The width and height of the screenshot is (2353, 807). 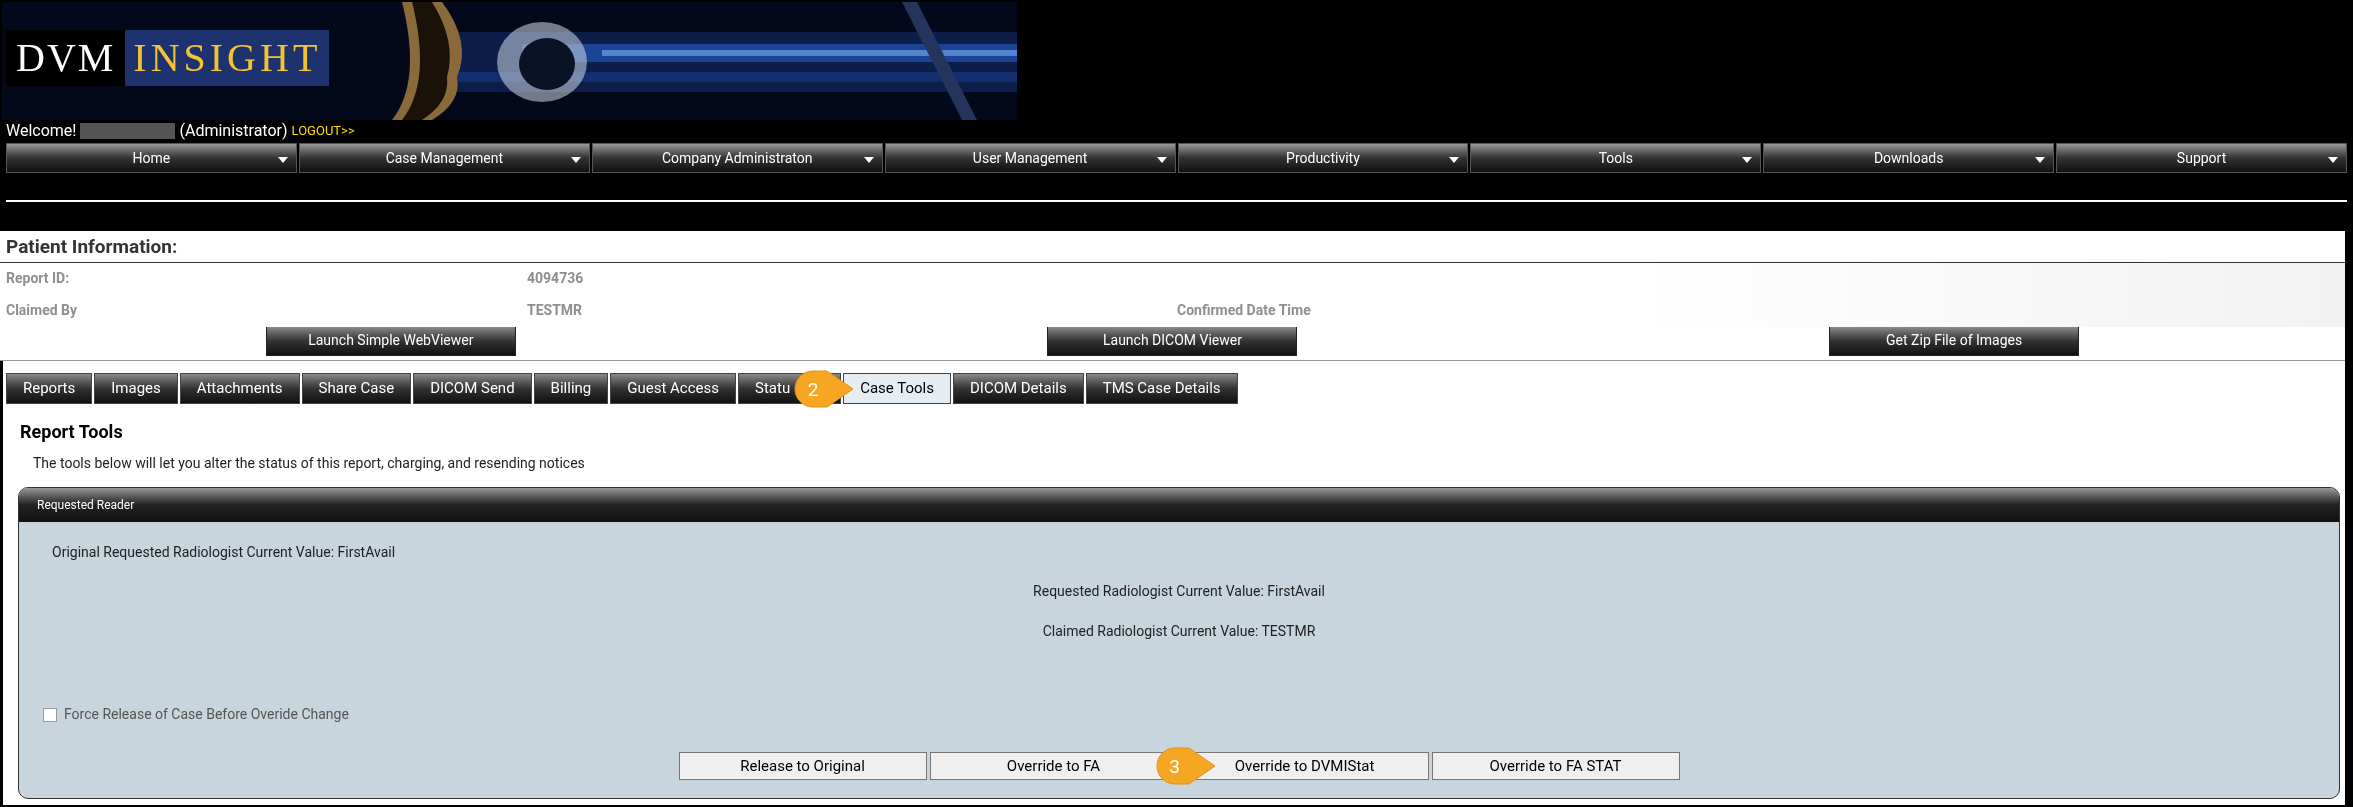 What do you see at coordinates (41, 131) in the screenshot?
I see `welcome-text: Welcome!` at bounding box center [41, 131].